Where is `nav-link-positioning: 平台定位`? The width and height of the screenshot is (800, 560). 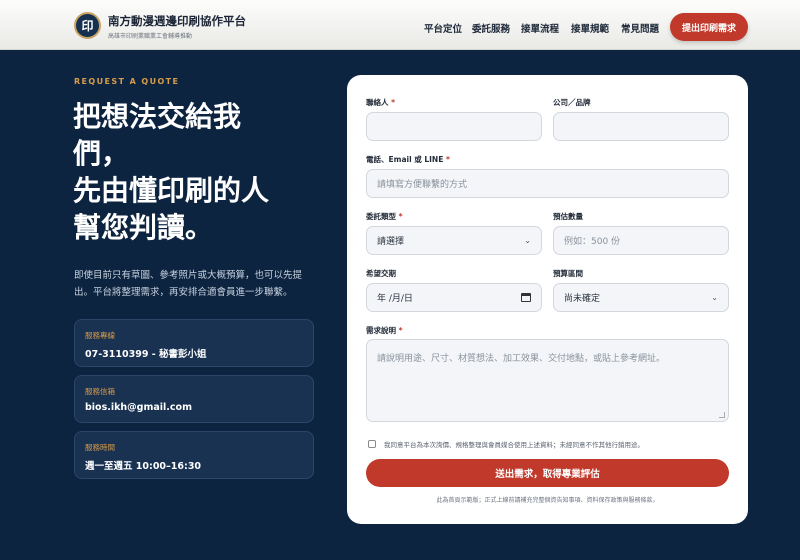
nav-link-positioning: 平台定位 is located at coordinates (443, 28).